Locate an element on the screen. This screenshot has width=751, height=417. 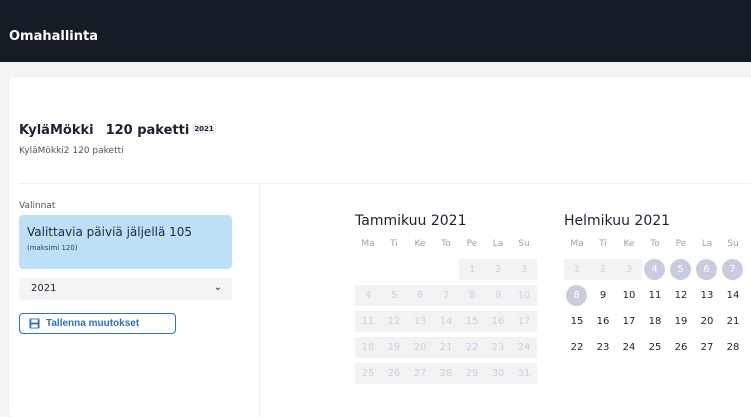
calendar-day: 31 is located at coordinates (524, 373).